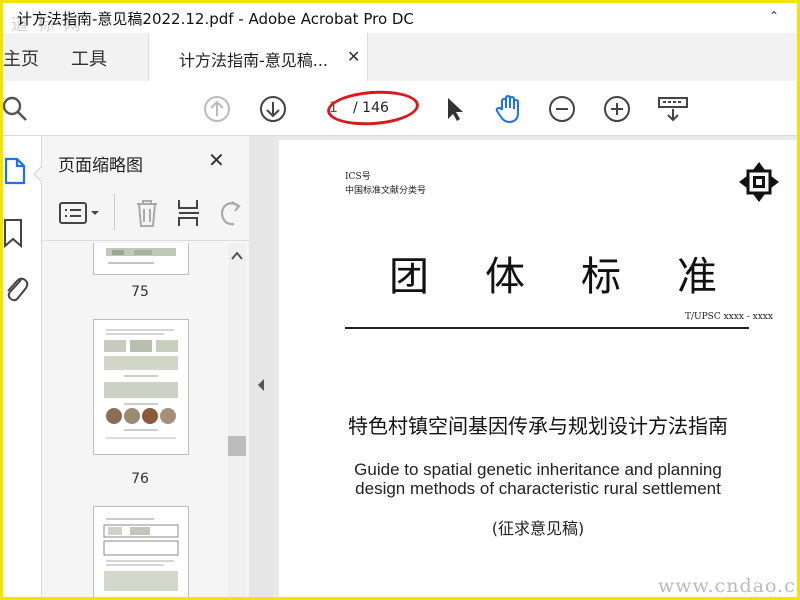 This screenshot has height=600, width=800. Describe the element at coordinates (261, 366) in the screenshot. I see `panel-collapse-strip` at that location.